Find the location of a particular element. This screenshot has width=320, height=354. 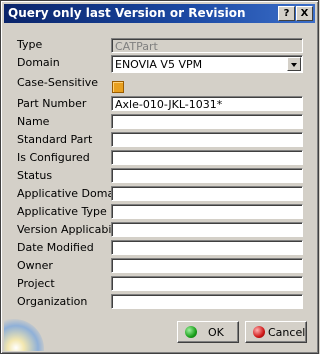

chevron-down-icon is located at coordinates (294, 64).